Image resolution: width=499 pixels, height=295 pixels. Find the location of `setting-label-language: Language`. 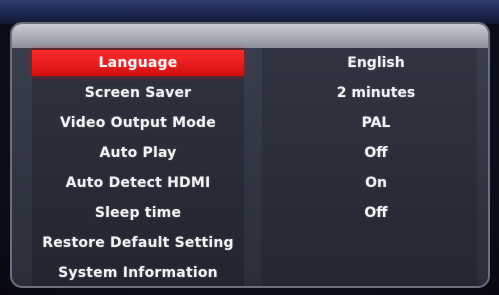

setting-label-language: Language is located at coordinates (138, 63).